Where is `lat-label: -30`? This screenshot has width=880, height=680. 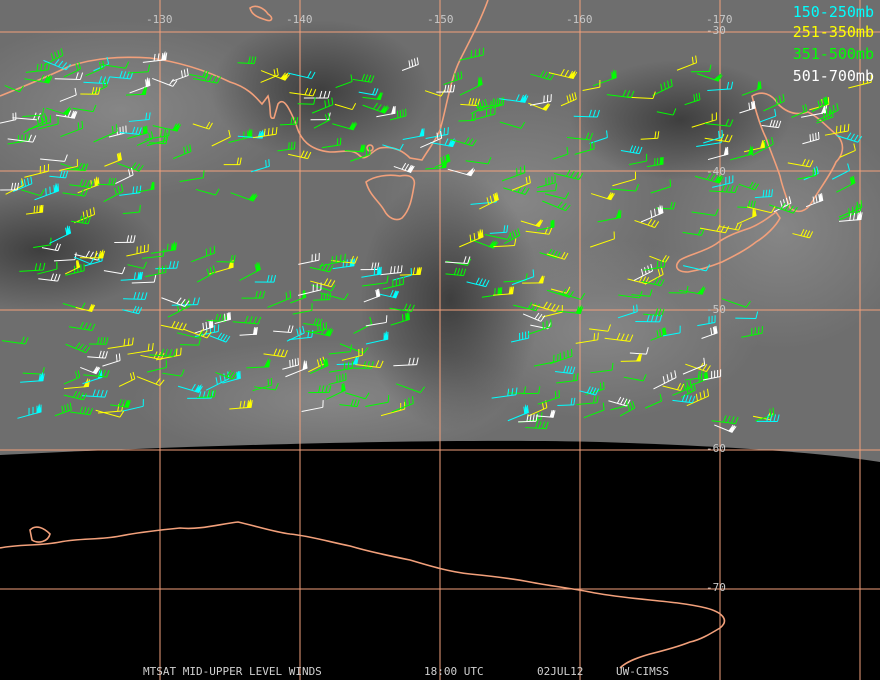
lat-label: -30 is located at coordinates (716, 30).